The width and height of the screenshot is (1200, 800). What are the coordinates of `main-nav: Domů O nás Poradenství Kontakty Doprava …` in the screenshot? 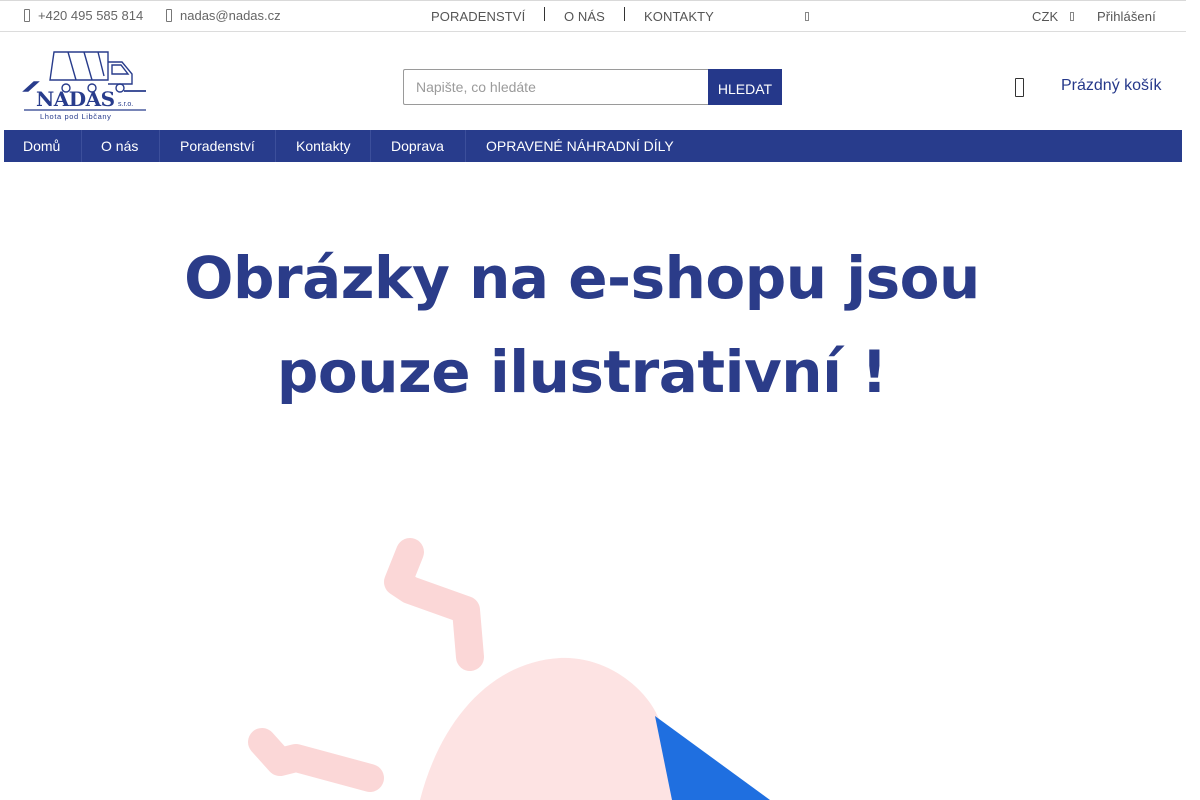 It's located at (593, 146).